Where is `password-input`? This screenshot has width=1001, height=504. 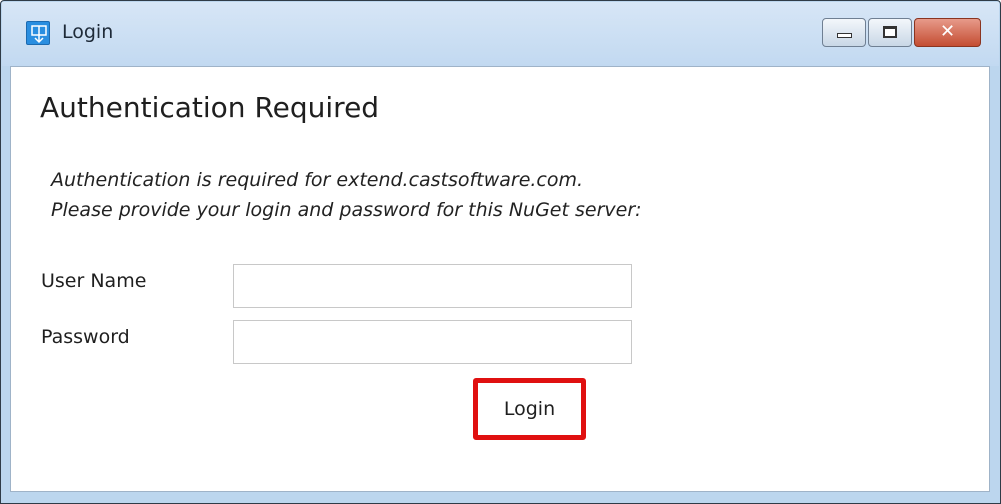 password-input is located at coordinates (432, 342).